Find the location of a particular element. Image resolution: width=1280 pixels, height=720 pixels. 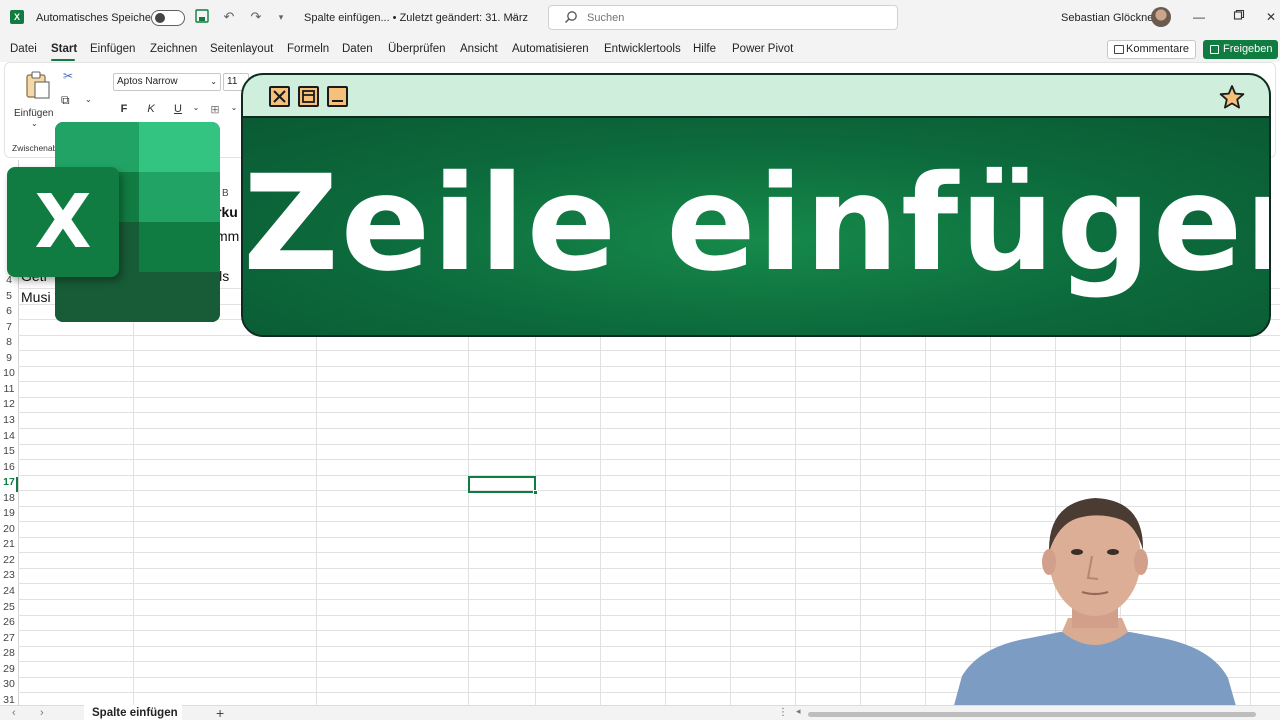

row-header-7: 7 is located at coordinates (9, 327).